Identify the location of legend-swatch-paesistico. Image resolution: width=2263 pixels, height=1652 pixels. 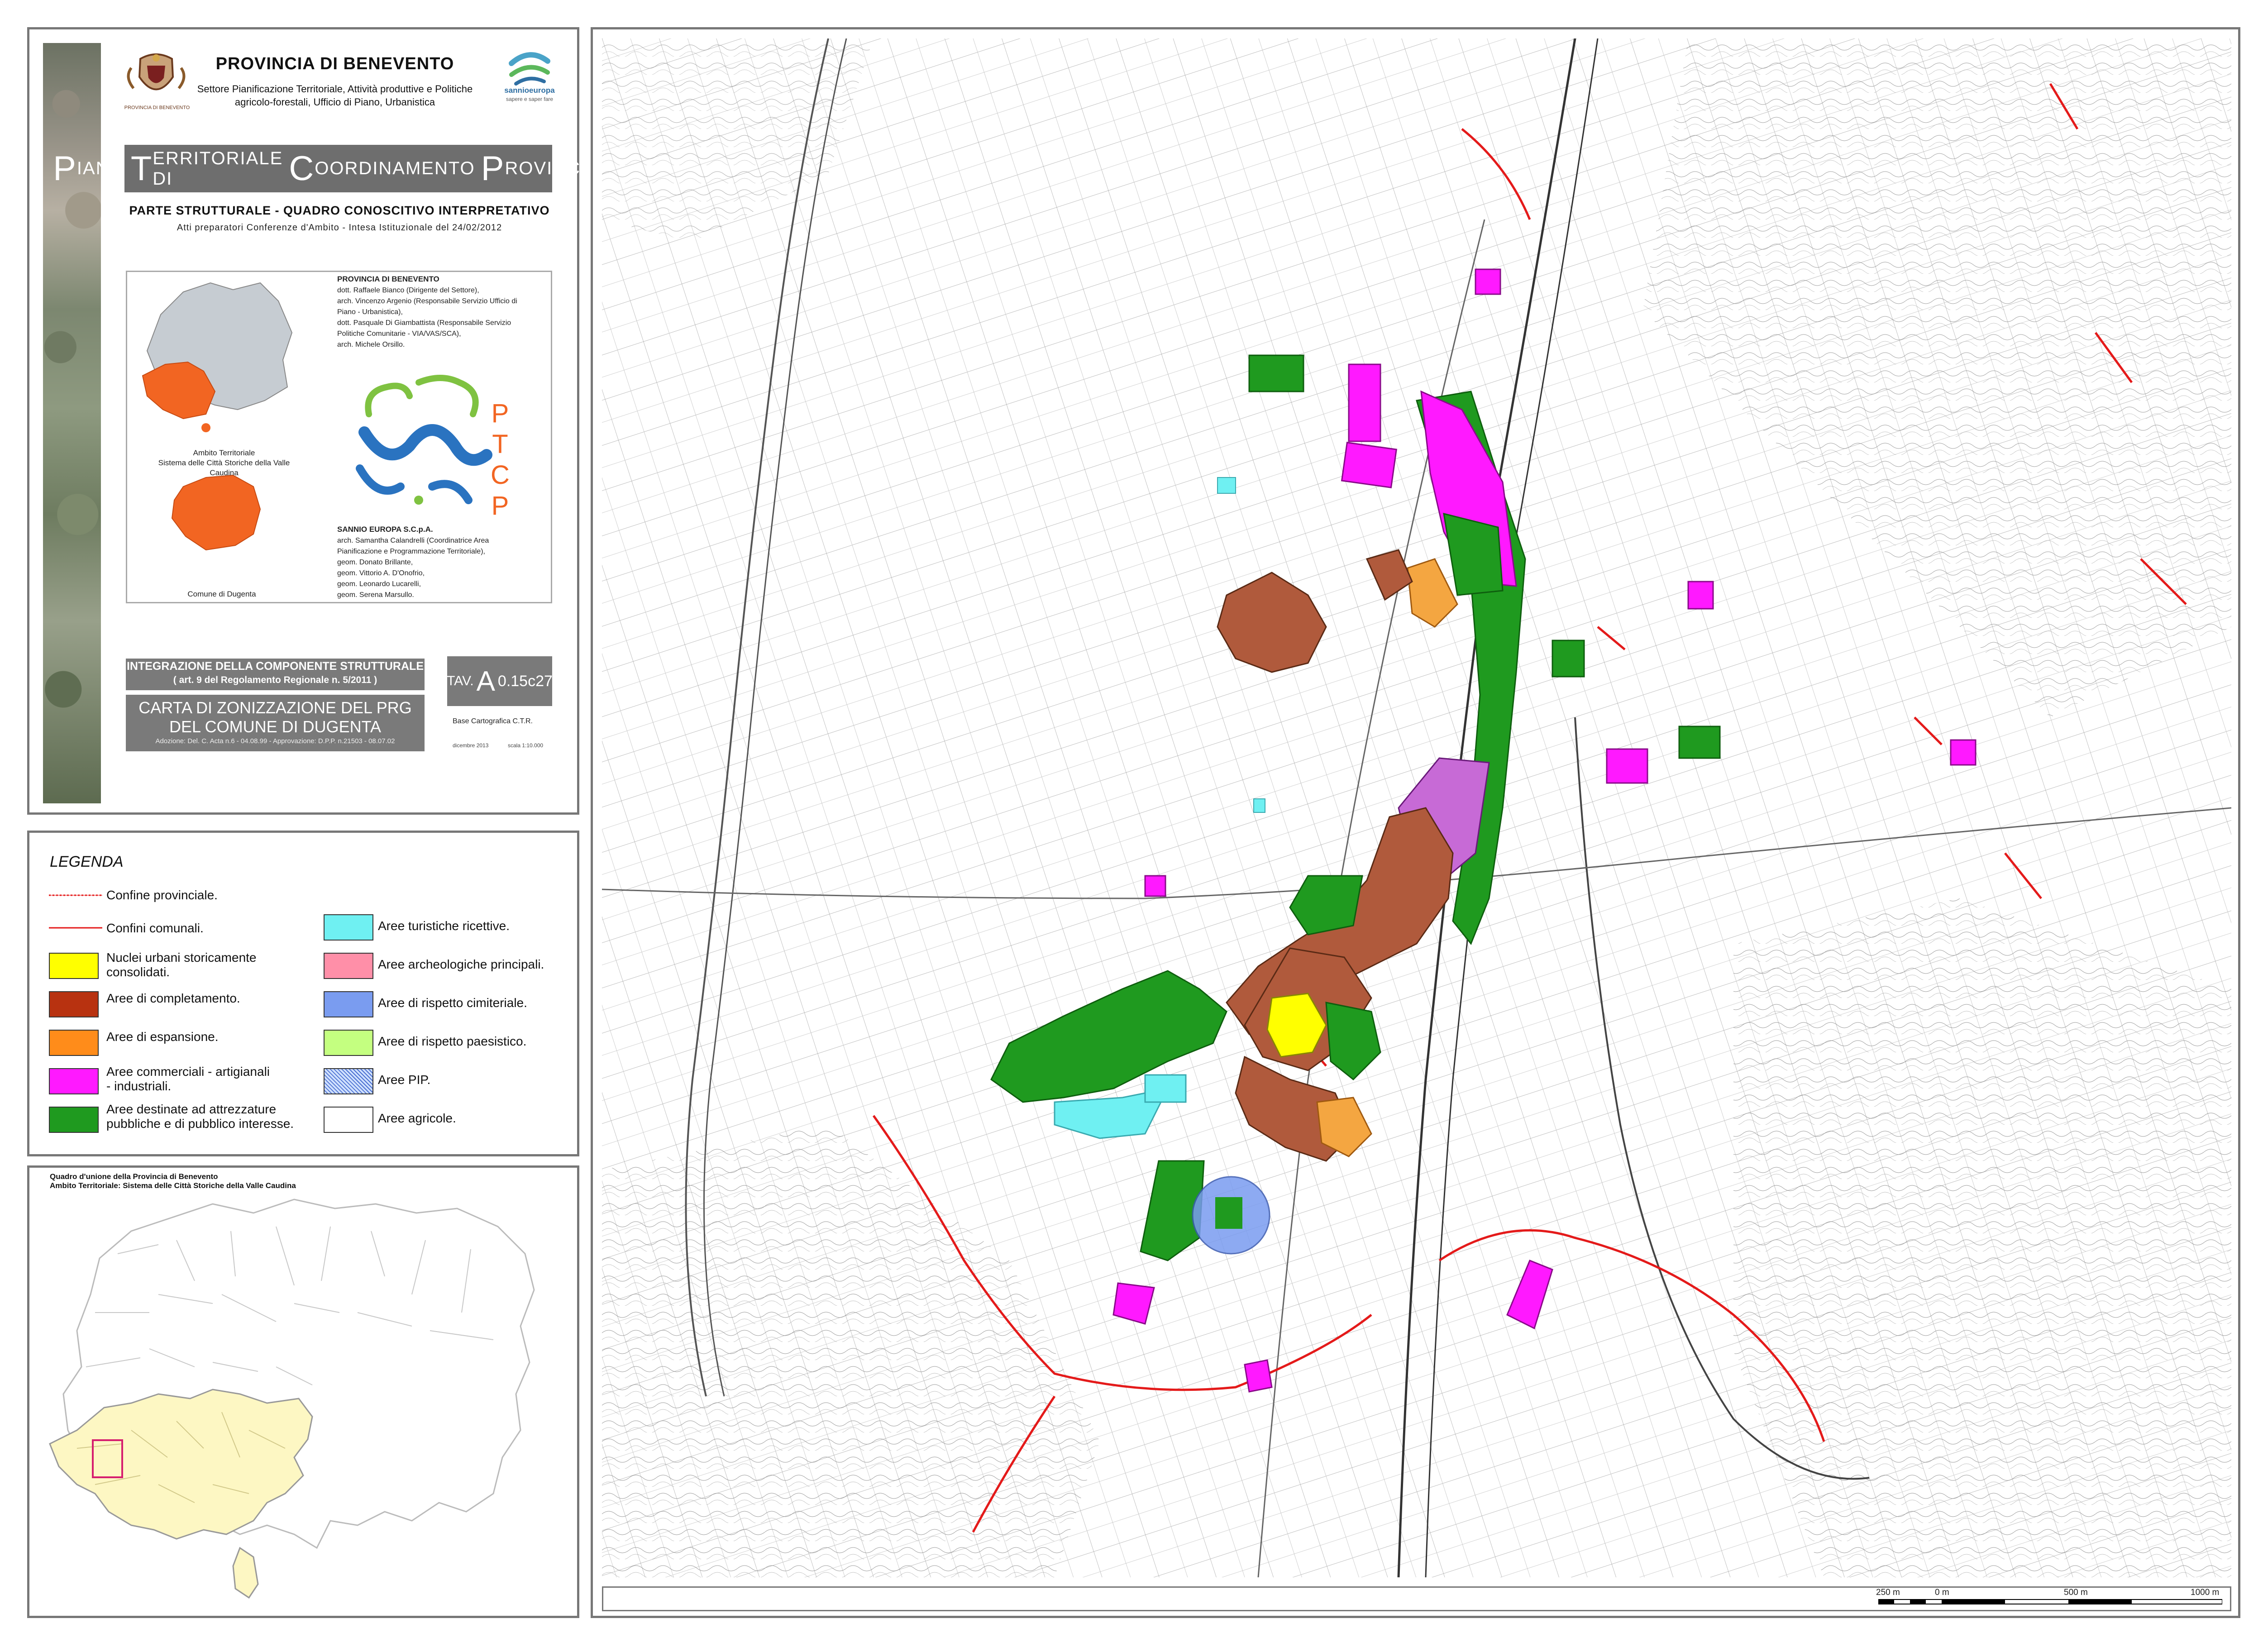
(348, 1043).